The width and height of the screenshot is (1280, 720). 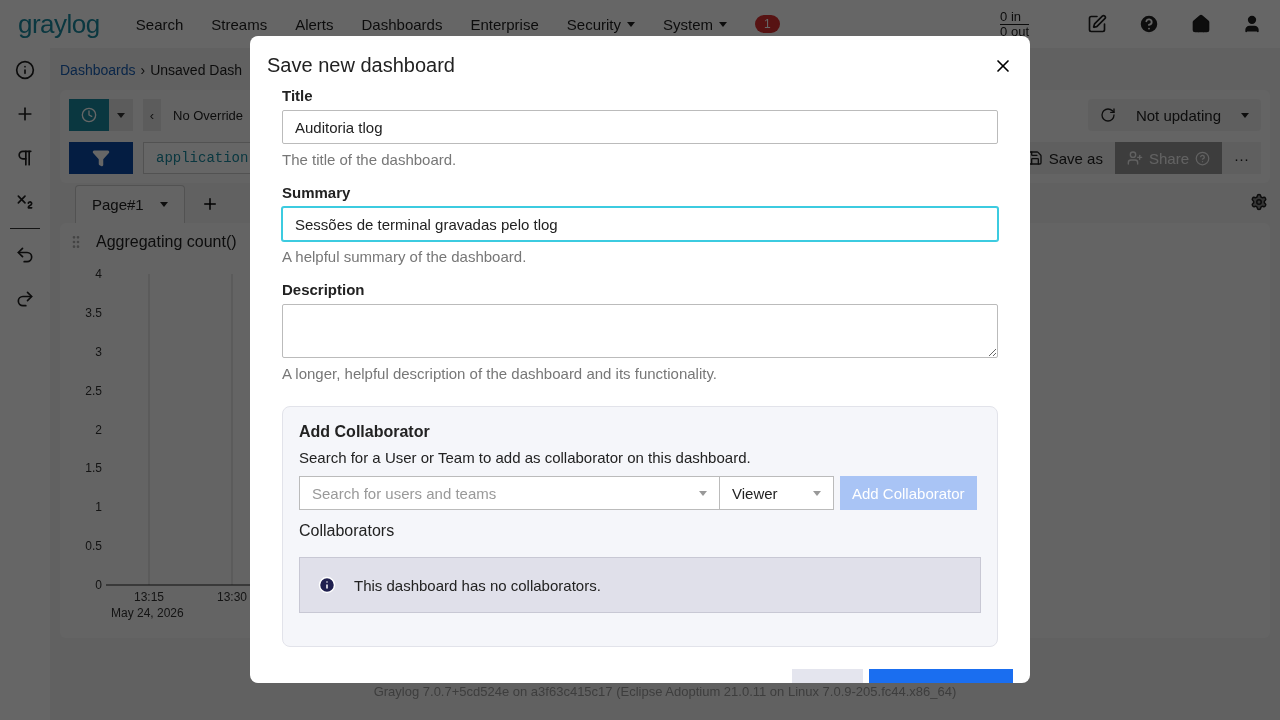 What do you see at coordinates (694, 24) in the screenshot?
I see `nav-link: System` at bounding box center [694, 24].